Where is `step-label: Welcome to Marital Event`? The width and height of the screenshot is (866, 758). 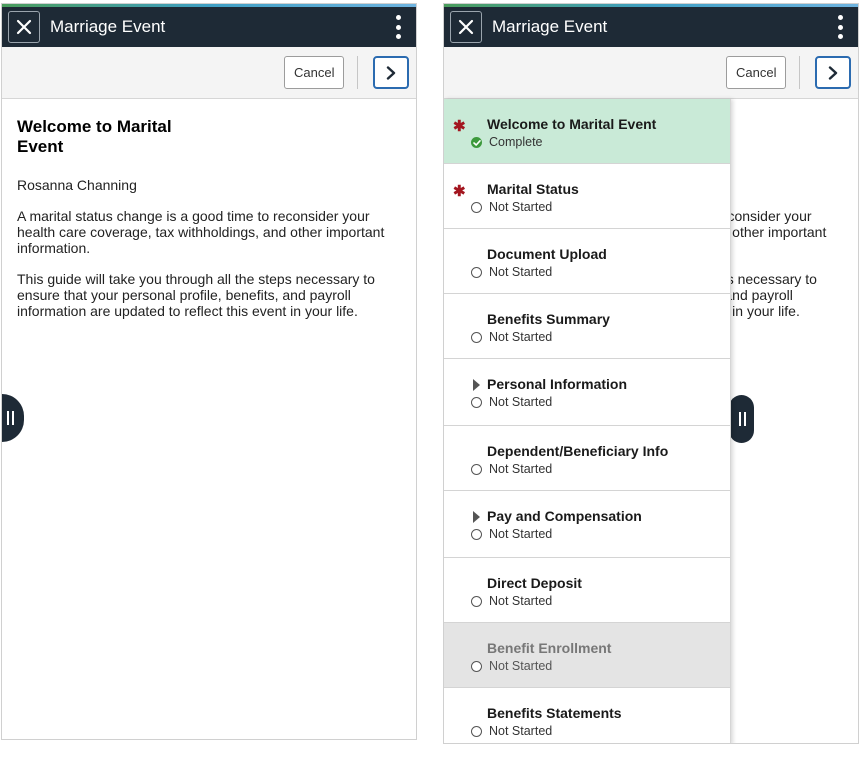 step-label: Welcome to Marital Event is located at coordinates (572, 124).